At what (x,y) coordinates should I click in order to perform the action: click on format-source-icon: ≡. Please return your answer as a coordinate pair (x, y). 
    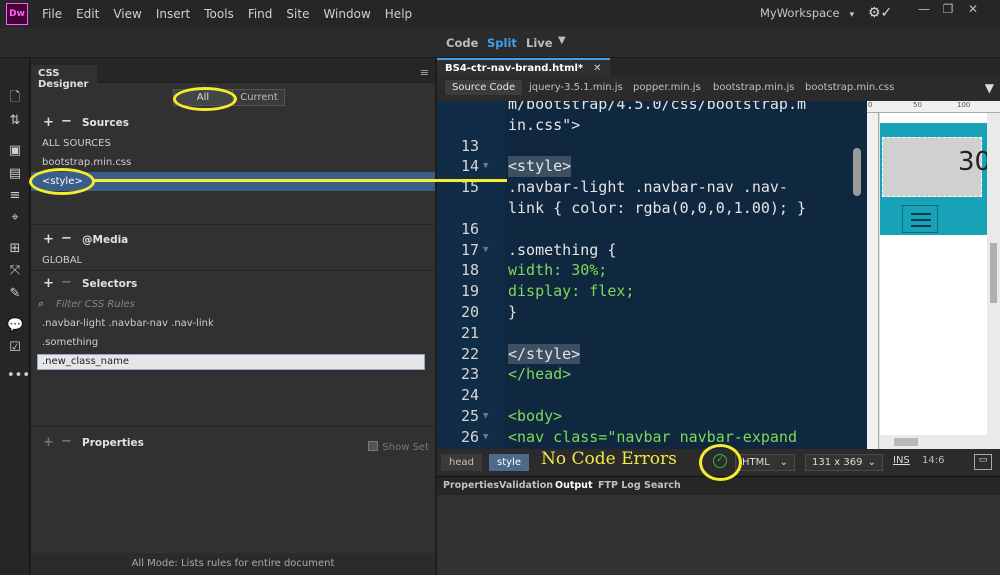
    Looking at the image, I should click on (15, 196).